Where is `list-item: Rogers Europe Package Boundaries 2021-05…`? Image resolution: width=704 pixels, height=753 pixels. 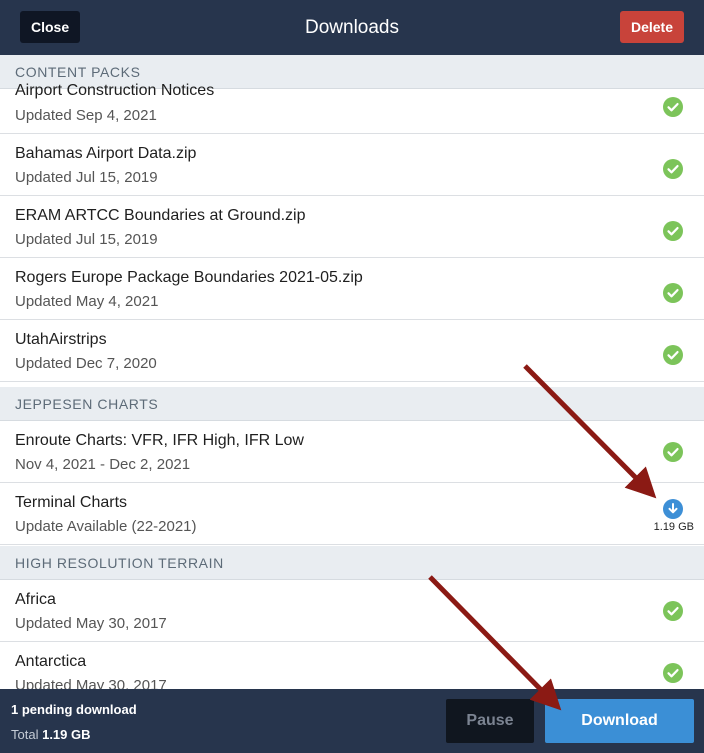
list-item: Rogers Europe Package Boundaries 2021-05… is located at coordinates (352, 289).